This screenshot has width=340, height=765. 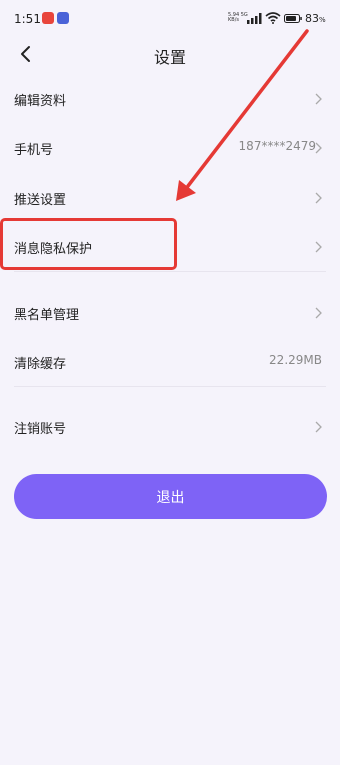 I want to click on settings-item-label: 推送设置, so click(x=40, y=200).